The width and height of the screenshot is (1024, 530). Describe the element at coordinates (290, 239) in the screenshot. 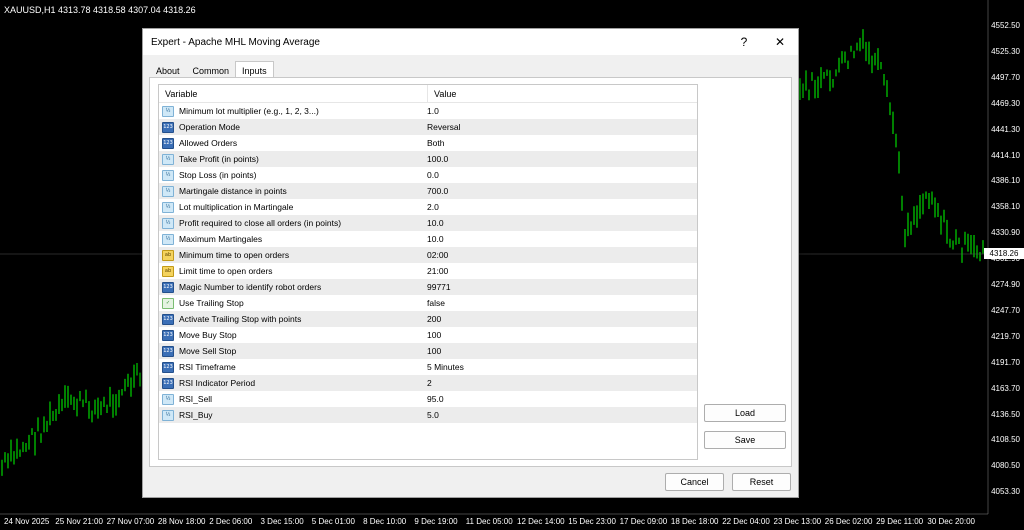

I see `variable-cell: ½ Maximum Martingales` at that location.